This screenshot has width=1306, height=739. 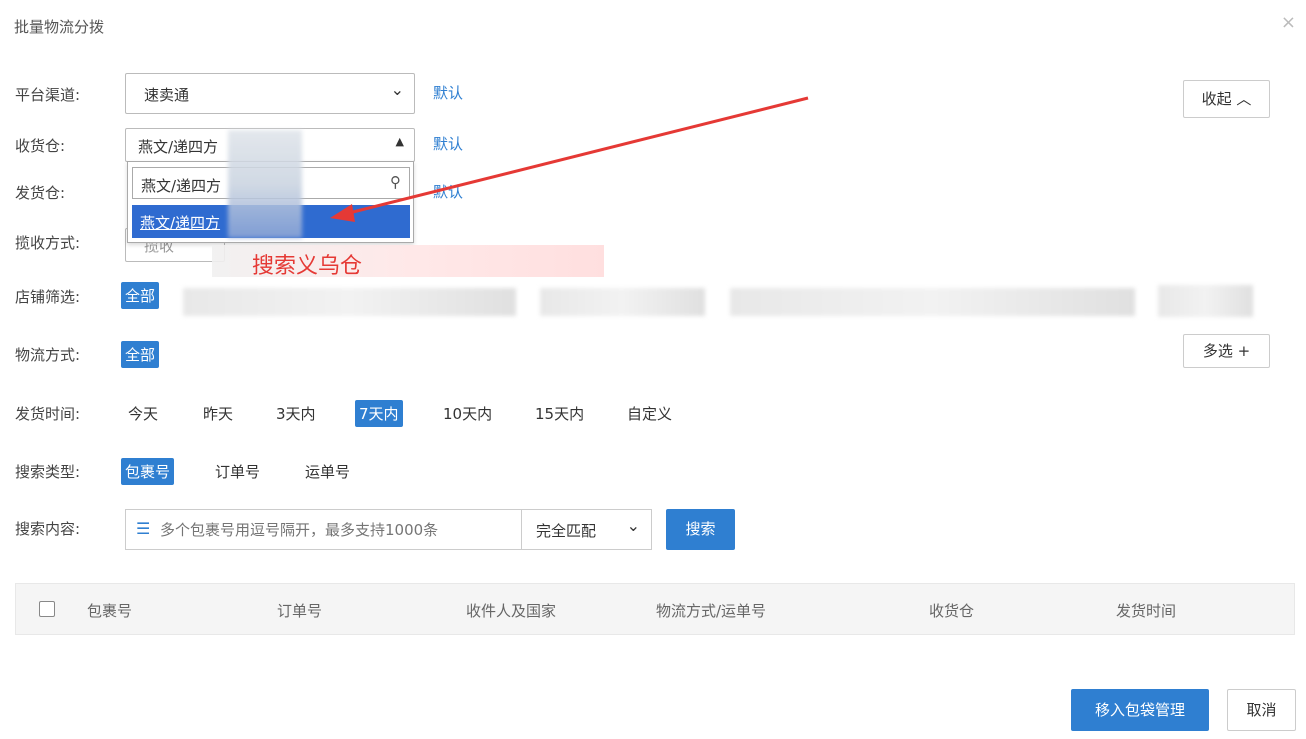 What do you see at coordinates (1226, 351) in the screenshot?
I see `multi-select-button: 多选 +` at bounding box center [1226, 351].